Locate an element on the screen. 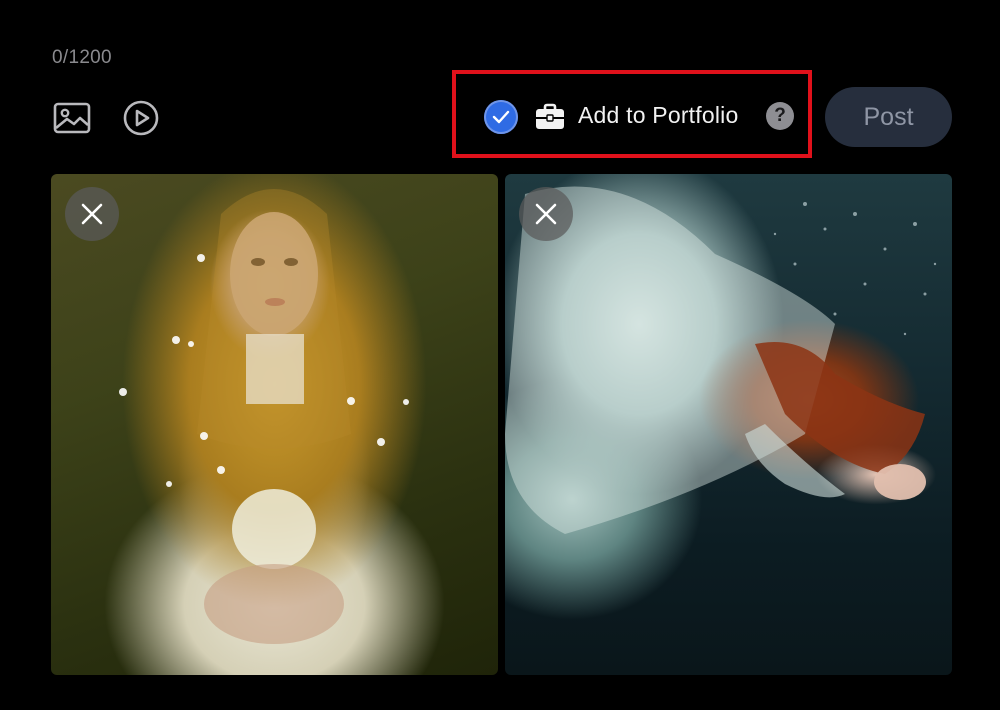 The width and height of the screenshot is (1000, 710). play-circle-icon is located at coordinates (141, 118).